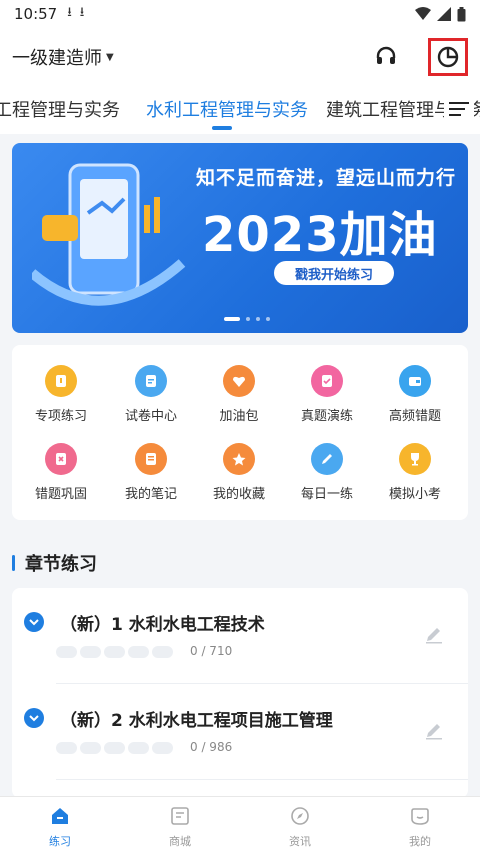 Image resolution: width=480 pixels, height=854 pixels. Describe the element at coordinates (414, 494) in the screenshot. I see `grid-item-label: 模拟小考` at that location.